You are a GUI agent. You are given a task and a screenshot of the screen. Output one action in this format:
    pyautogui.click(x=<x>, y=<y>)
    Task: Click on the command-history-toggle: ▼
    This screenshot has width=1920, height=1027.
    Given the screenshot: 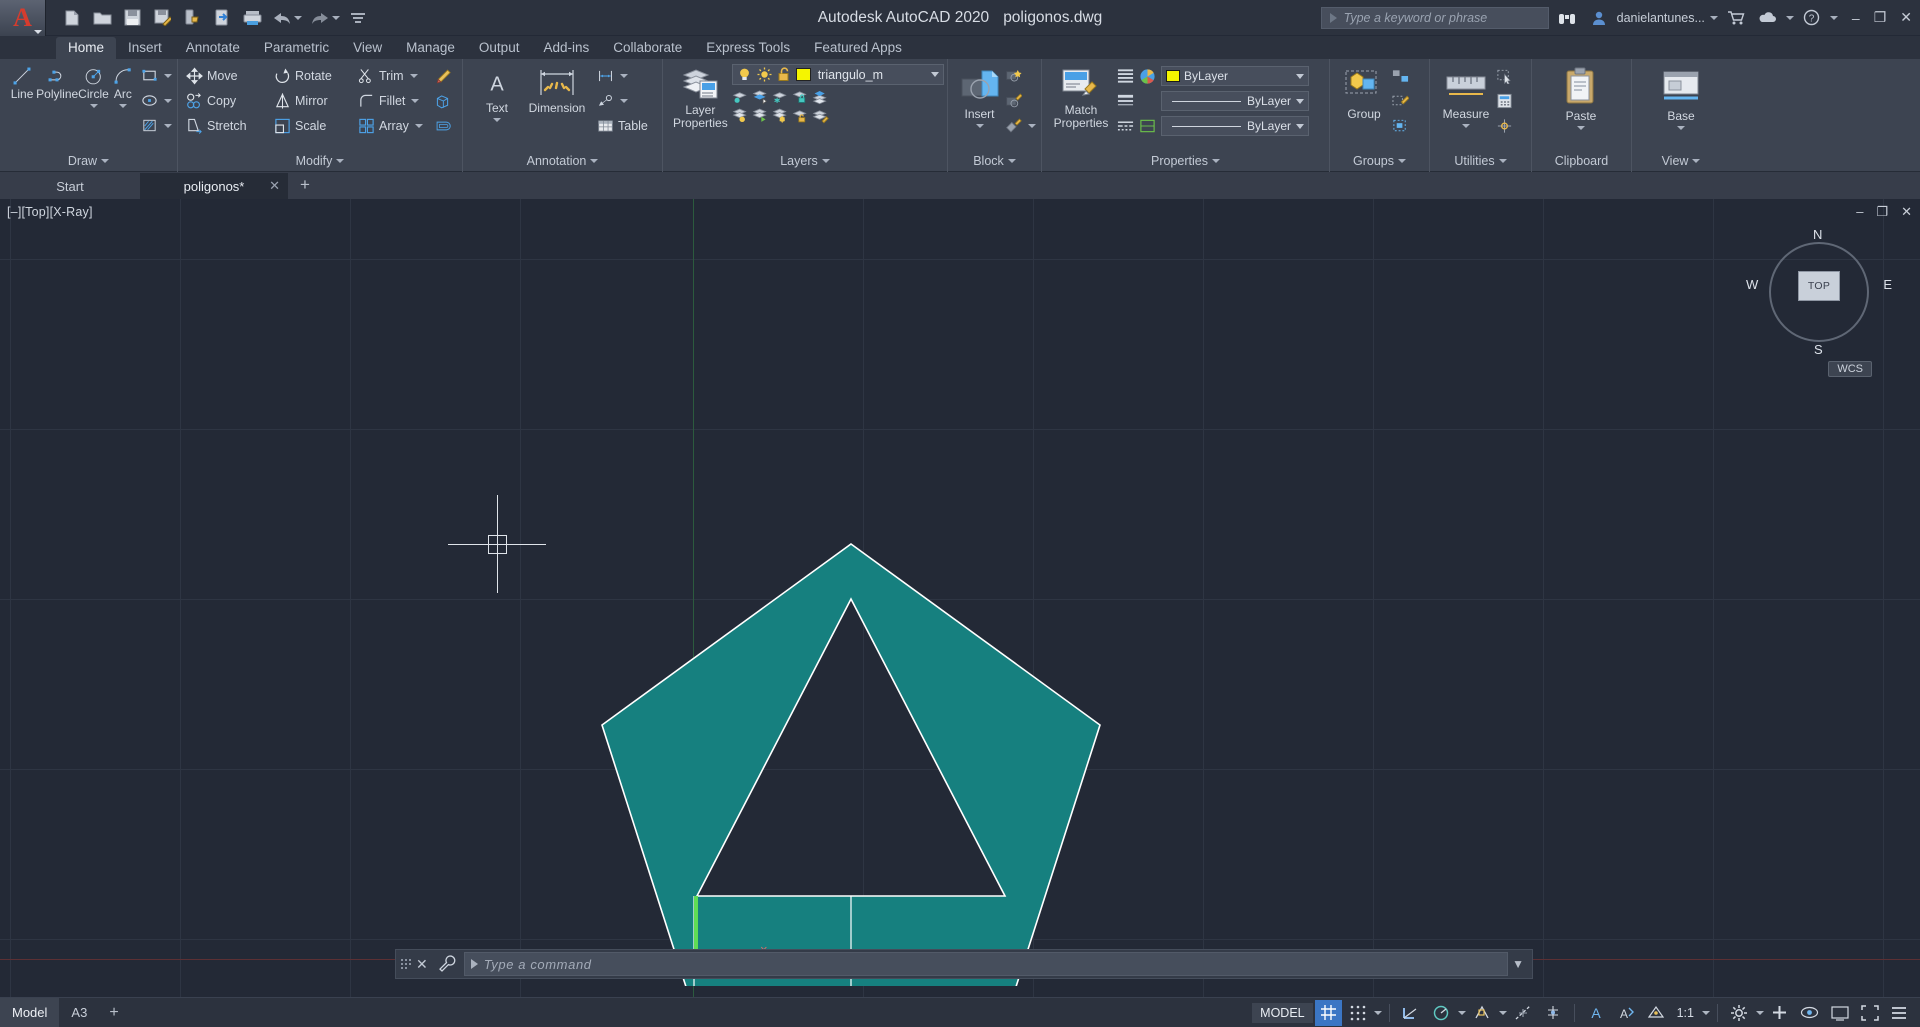 What is the action you would take?
    pyautogui.click(x=1518, y=964)
    